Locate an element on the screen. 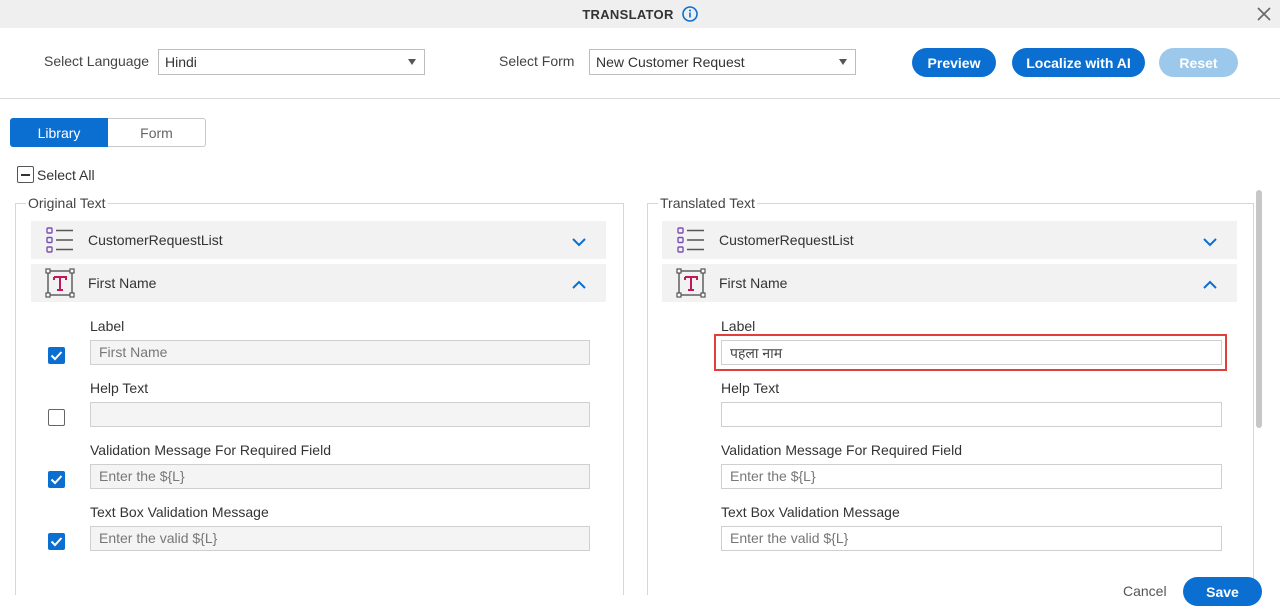 This screenshot has width=1280, height=615. original-required-message-input: Enter the ${L} is located at coordinates (340, 476).